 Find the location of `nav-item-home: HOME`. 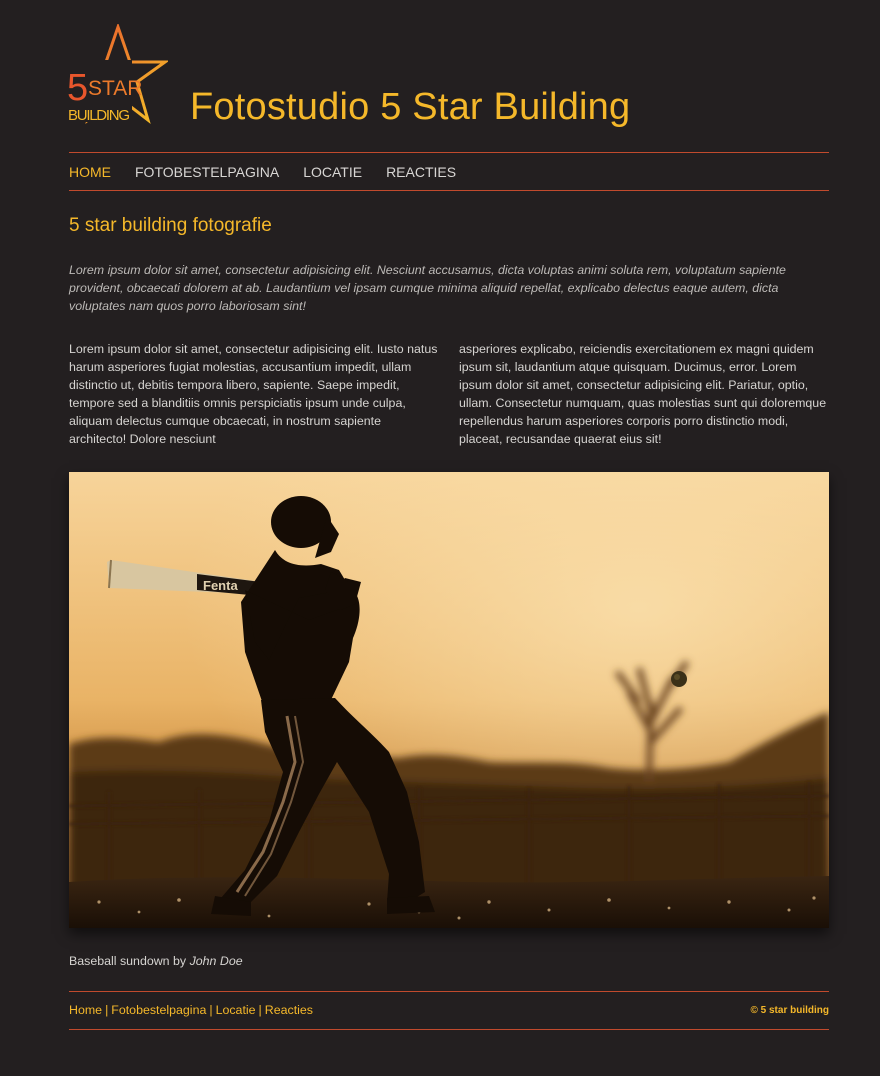

nav-item-home: HOME is located at coordinates (90, 172).